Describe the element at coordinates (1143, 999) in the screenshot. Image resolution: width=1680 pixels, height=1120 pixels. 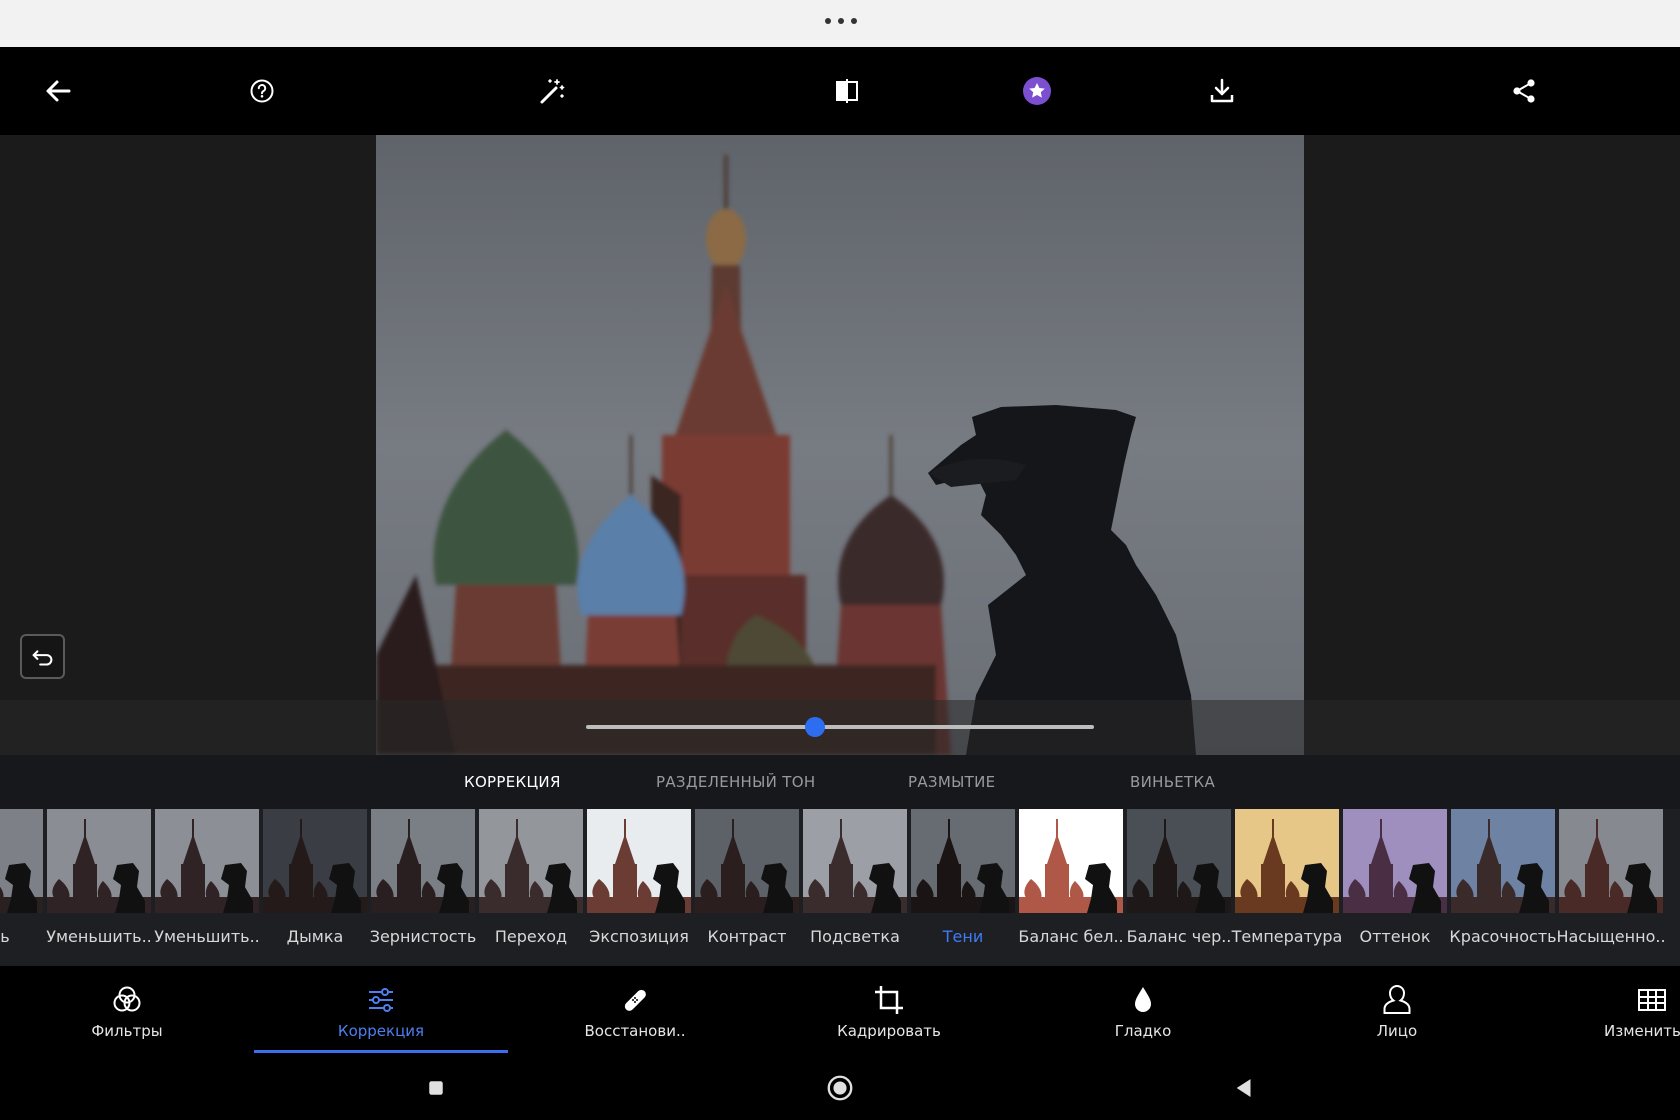
I see `drop-icon` at that location.